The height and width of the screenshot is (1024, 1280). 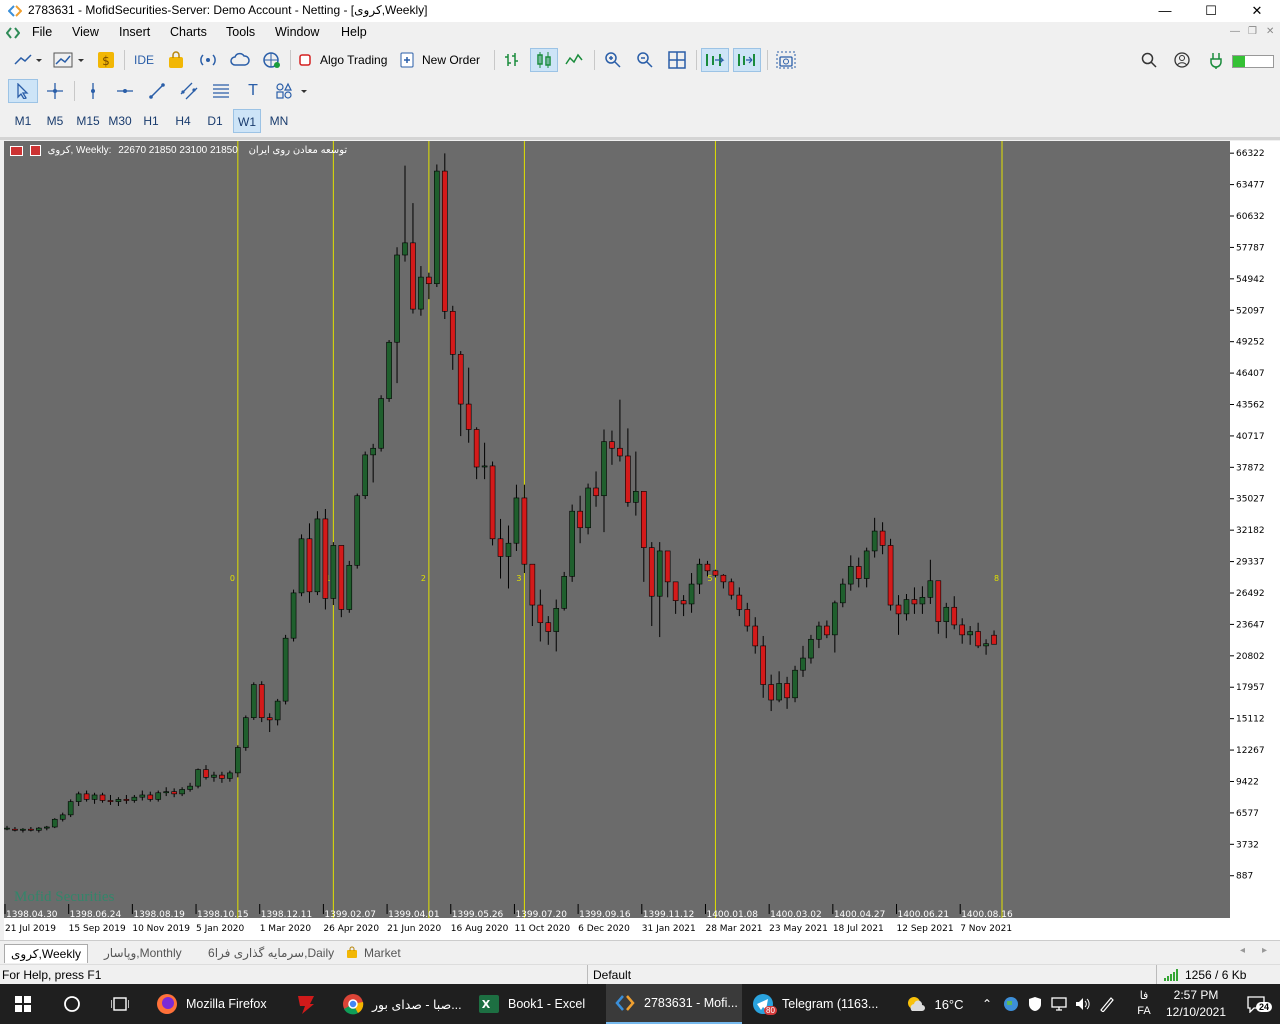 What do you see at coordinates (346, 60) in the screenshot?
I see `algo-trading-button: Algo Trading` at bounding box center [346, 60].